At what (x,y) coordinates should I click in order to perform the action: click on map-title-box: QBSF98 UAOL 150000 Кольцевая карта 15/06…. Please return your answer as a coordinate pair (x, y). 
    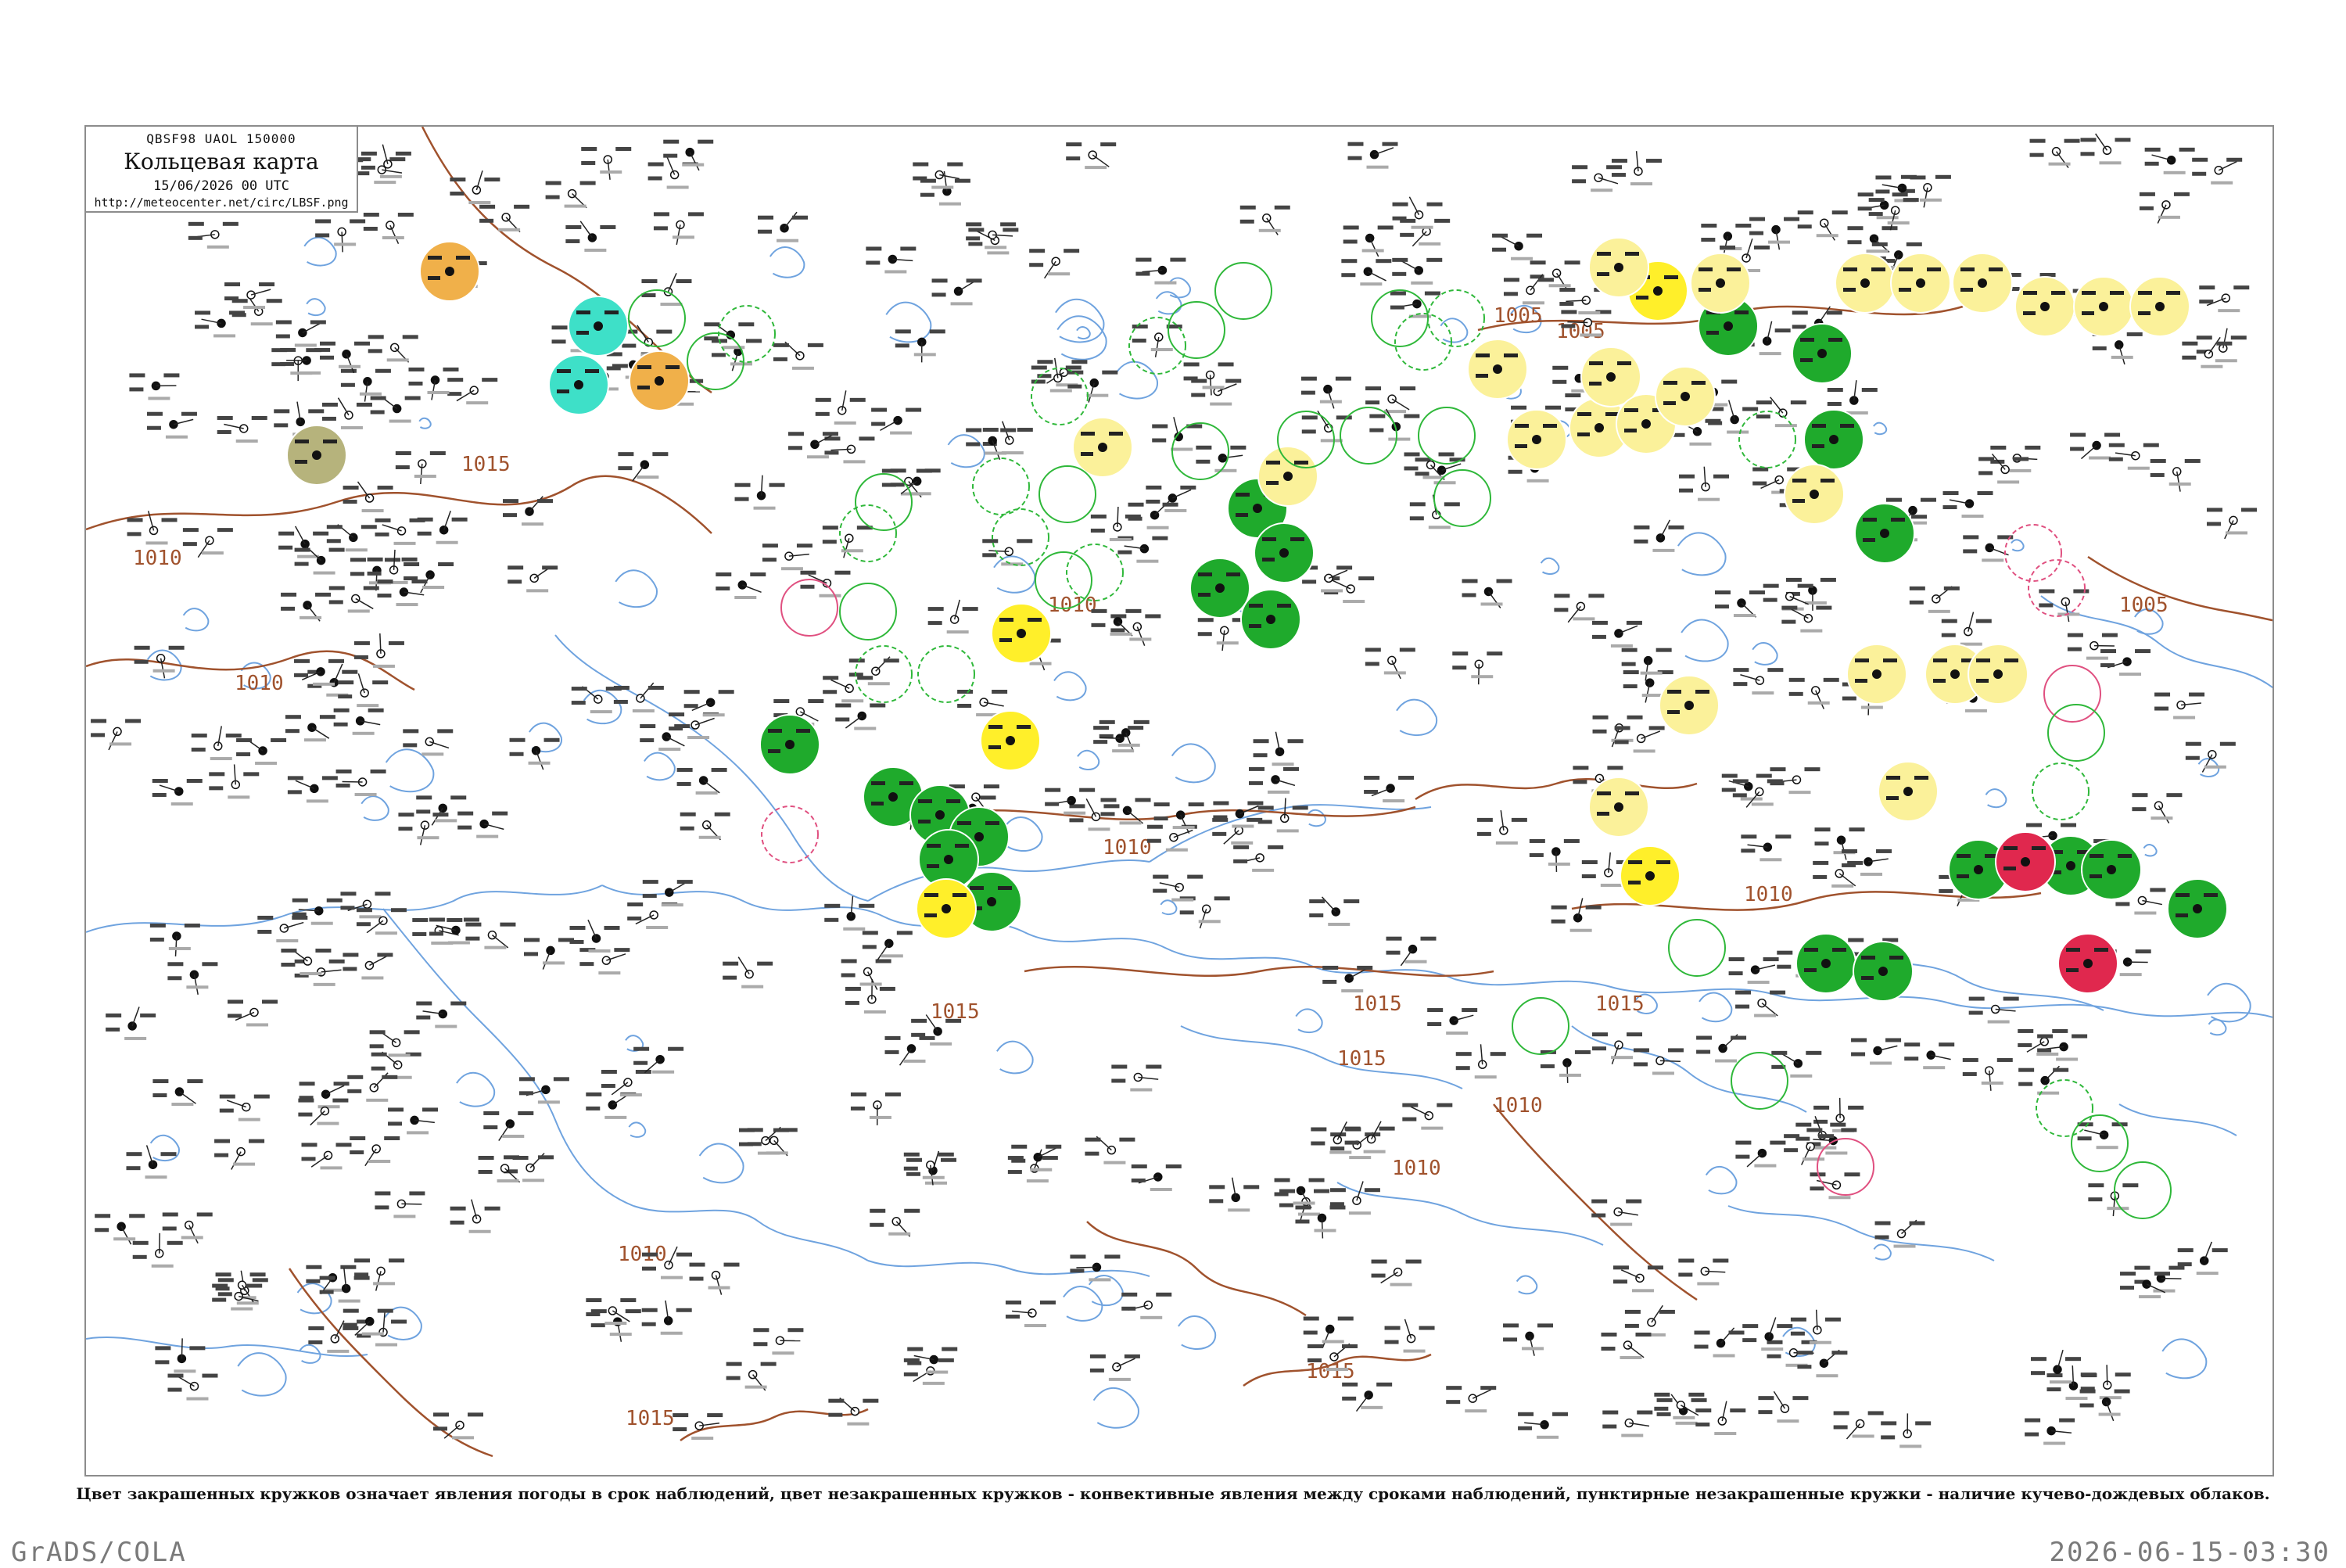
    Looking at the image, I should click on (221, 169).